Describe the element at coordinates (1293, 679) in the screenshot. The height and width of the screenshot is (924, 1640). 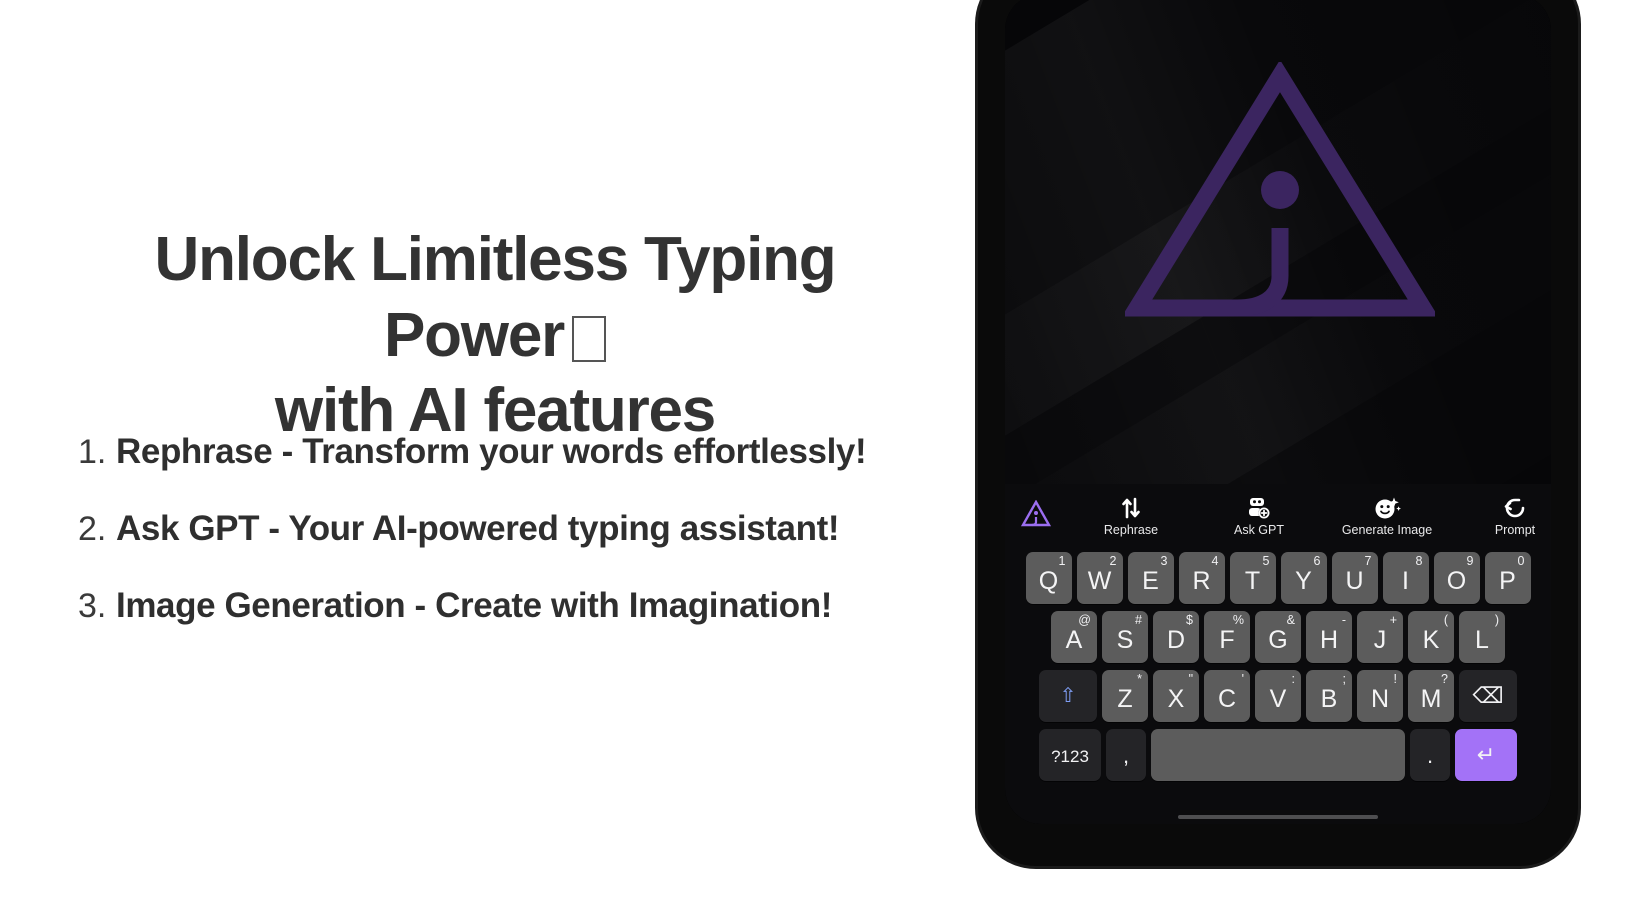
I see `key-sup: :` at that location.